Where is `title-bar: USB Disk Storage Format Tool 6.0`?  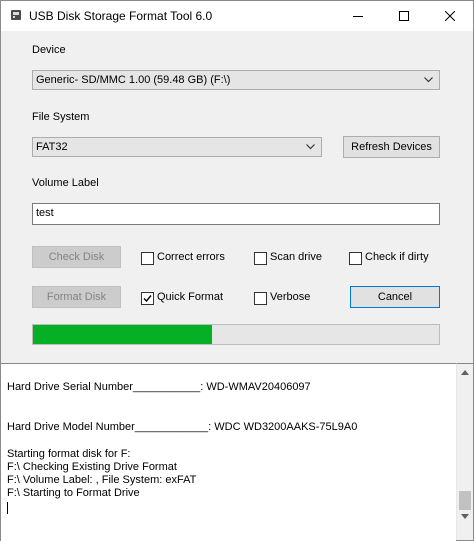 title-bar: USB Disk Storage Format Tool 6.0 is located at coordinates (237, 16).